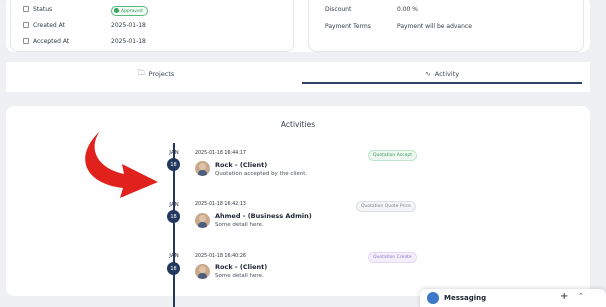 The image size is (606, 307). I want to click on check-circle-icon, so click(116, 10).